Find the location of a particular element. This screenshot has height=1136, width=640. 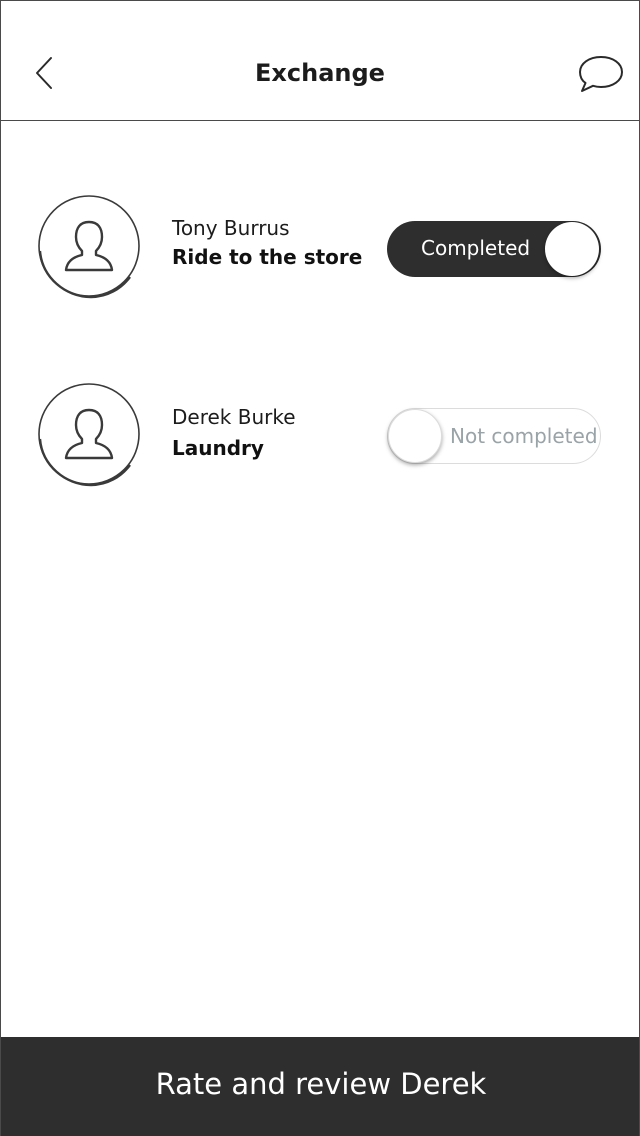

rate-and-review-button: Rate and review Derek is located at coordinates (320, 1086).